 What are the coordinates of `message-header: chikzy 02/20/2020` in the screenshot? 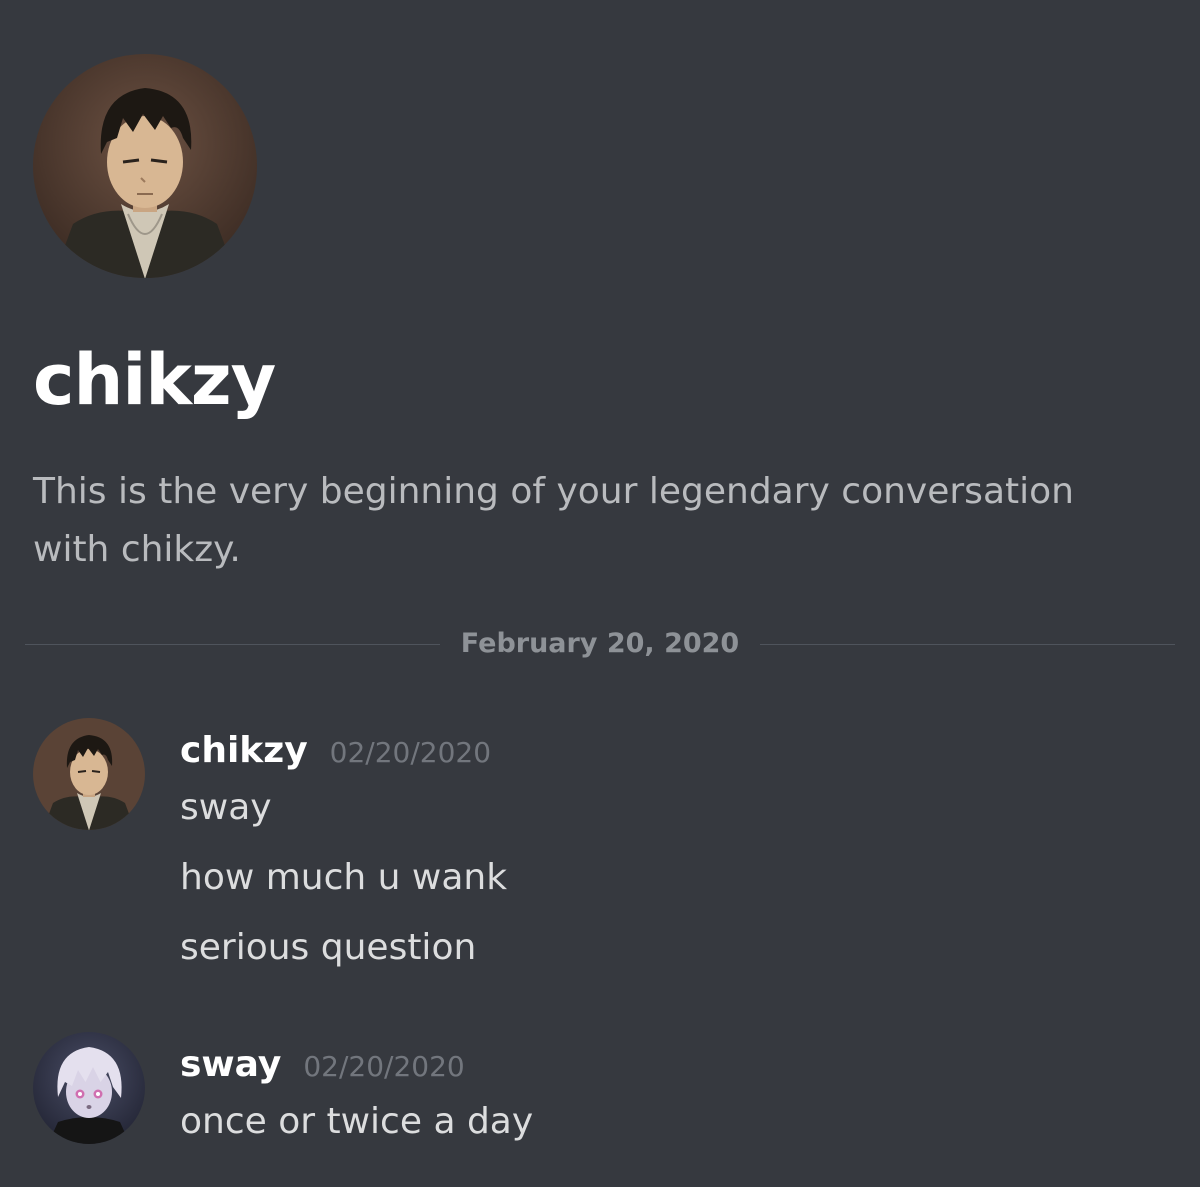 It's located at (335, 754).